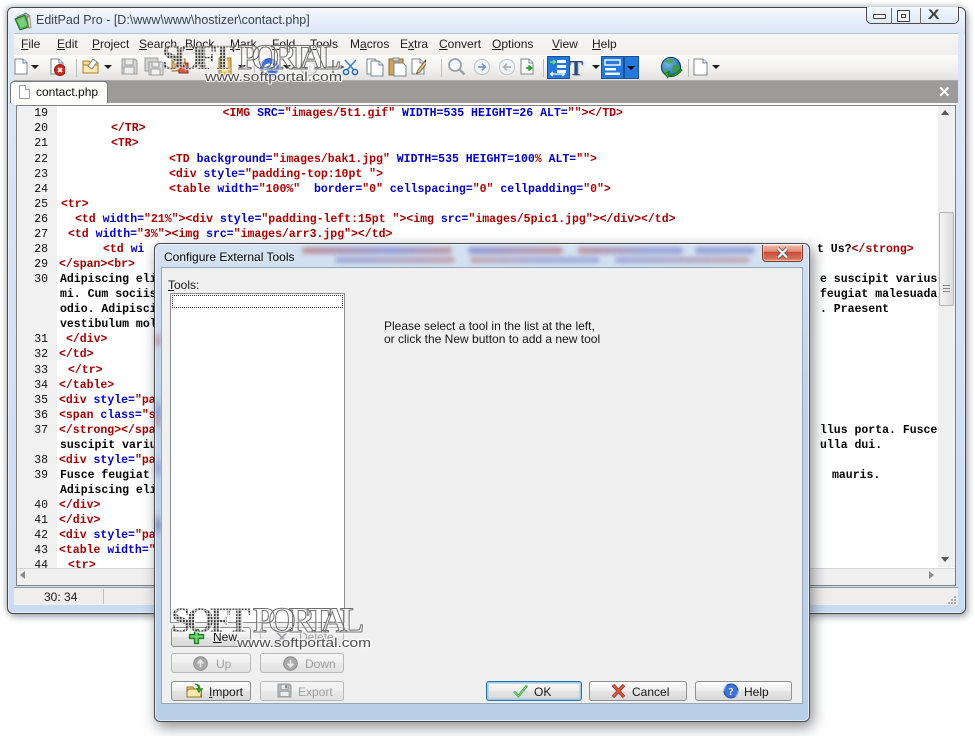 This screenshot has height=736, width=975. What do you see at coordinates (308, 620) in the screenshot?
I see `svg-text: PORTAL` at bounding box center [308, 620].